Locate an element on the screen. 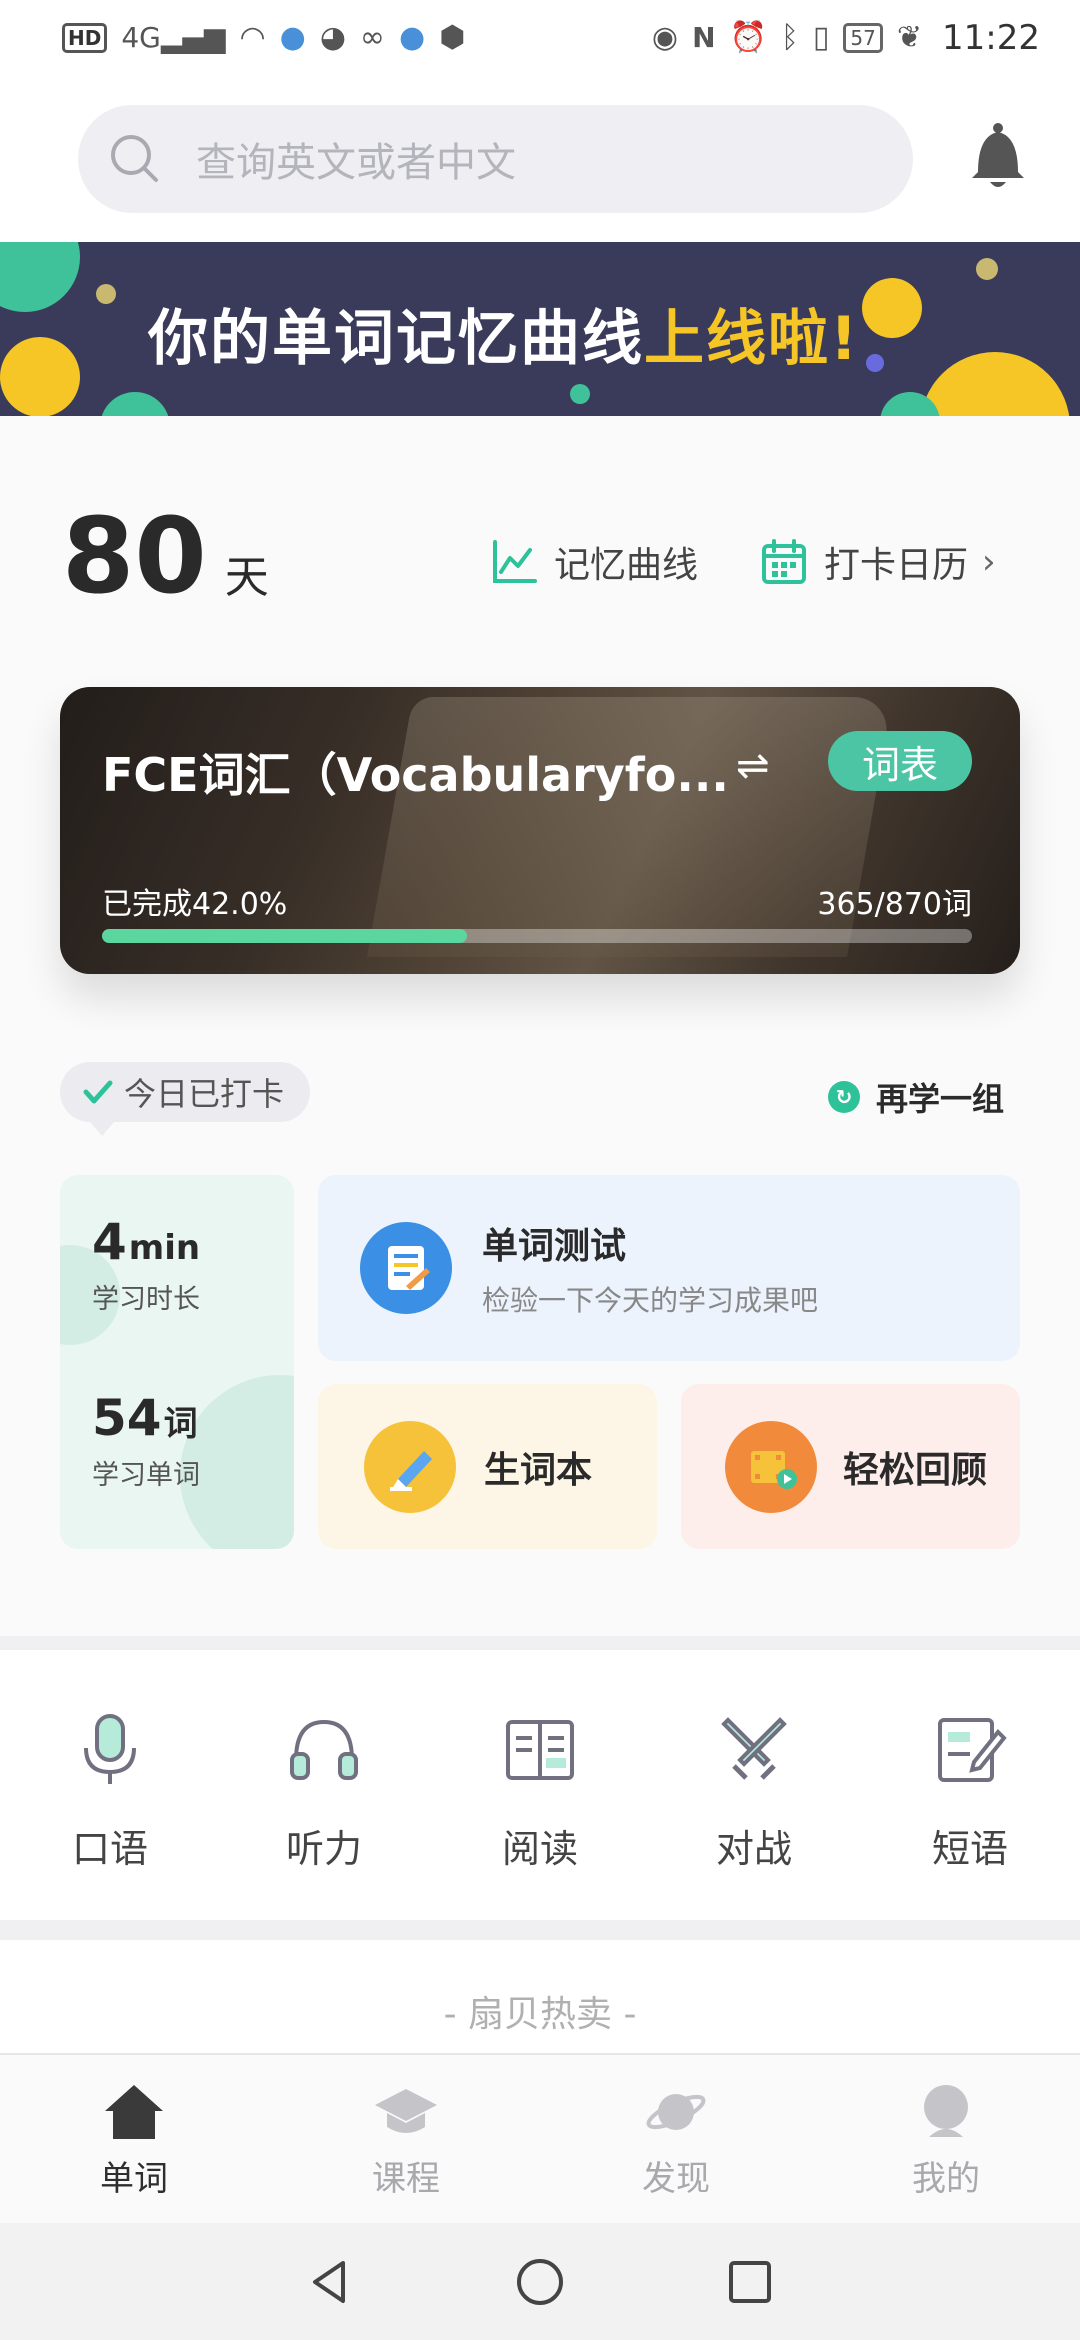 The width and height of the screenshot is (1080, 2340). streak-unit: 天 is located at coordinates (246, 577).